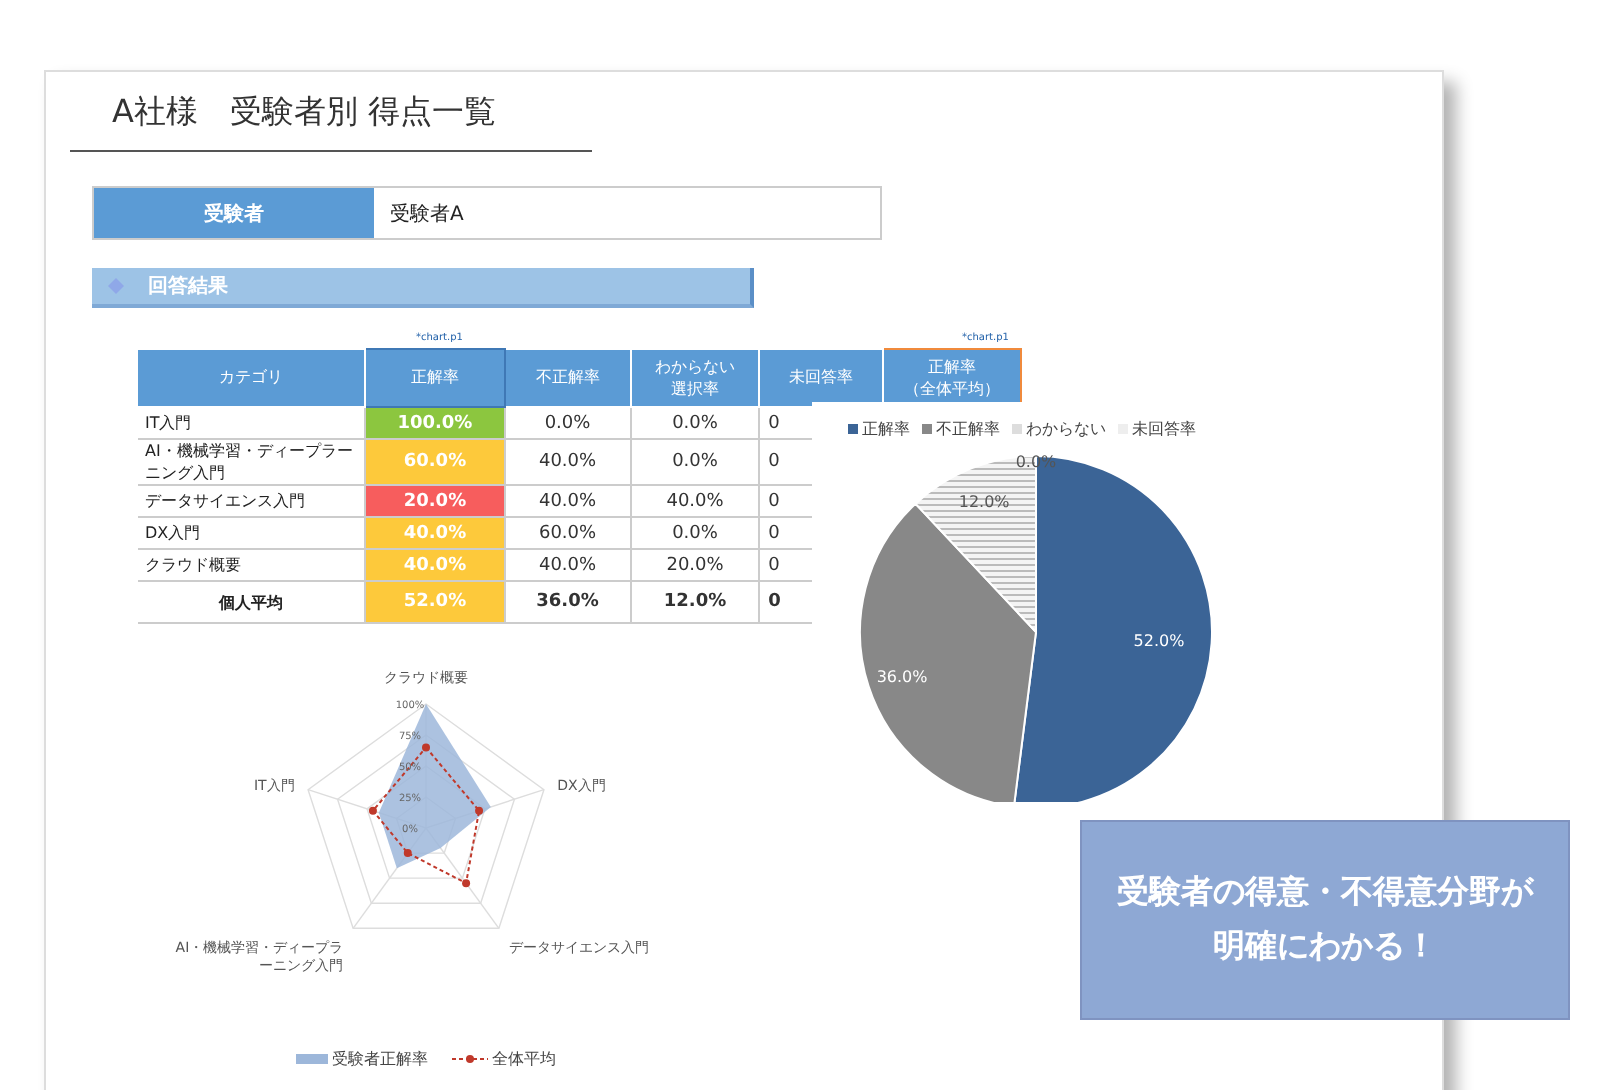  I want to click on value-label: 12.0%, so click(984, 502).